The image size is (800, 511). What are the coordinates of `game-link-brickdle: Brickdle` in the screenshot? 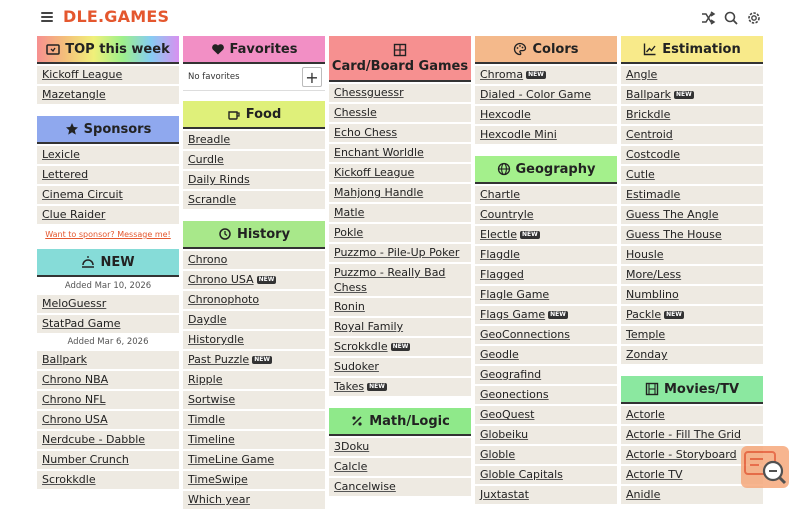 It's located at (692, 115).